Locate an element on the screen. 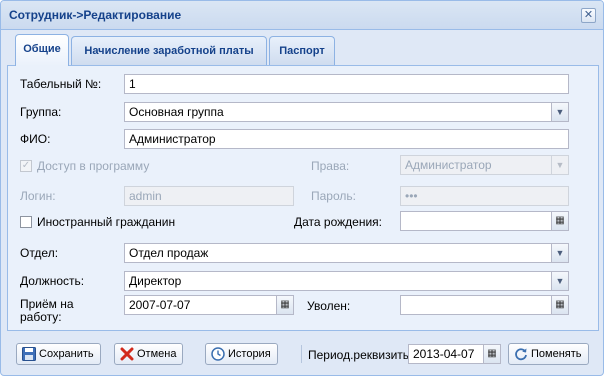 The image size is (604, 376). department-select: Отдел продаж ▼ is located at coordinates (346, 253).